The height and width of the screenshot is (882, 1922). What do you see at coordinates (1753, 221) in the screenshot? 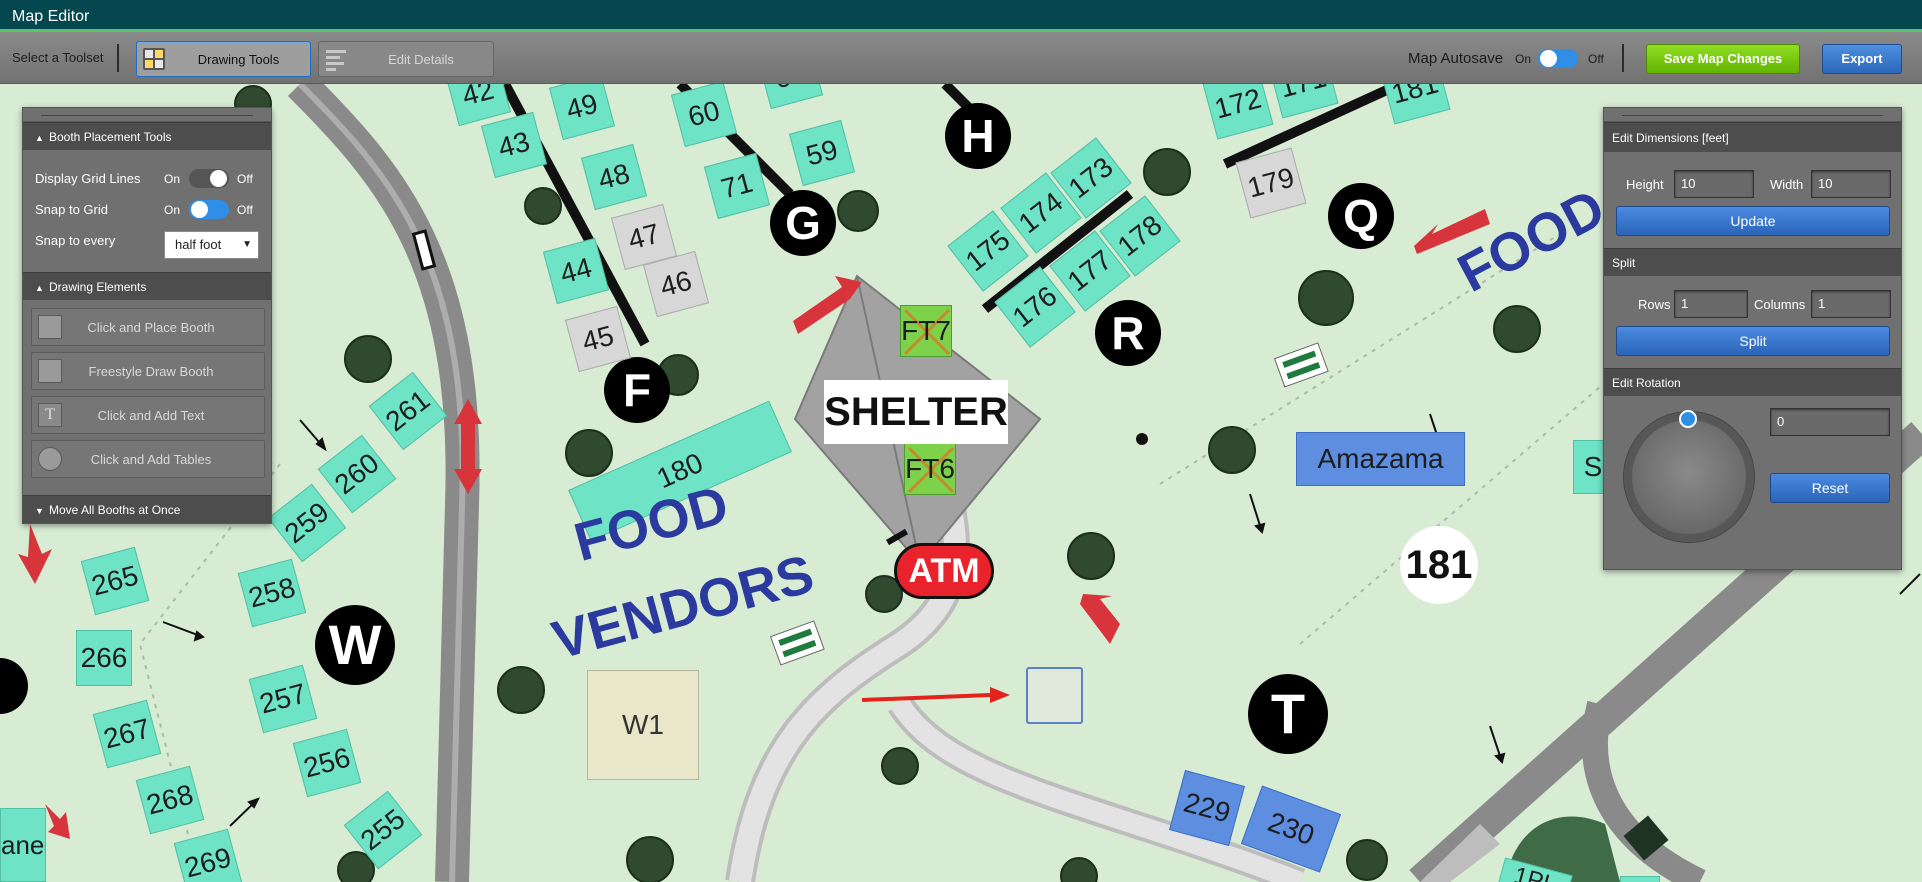
I see `update-dimensions-button: Update` at bounding box center [1753, 221].